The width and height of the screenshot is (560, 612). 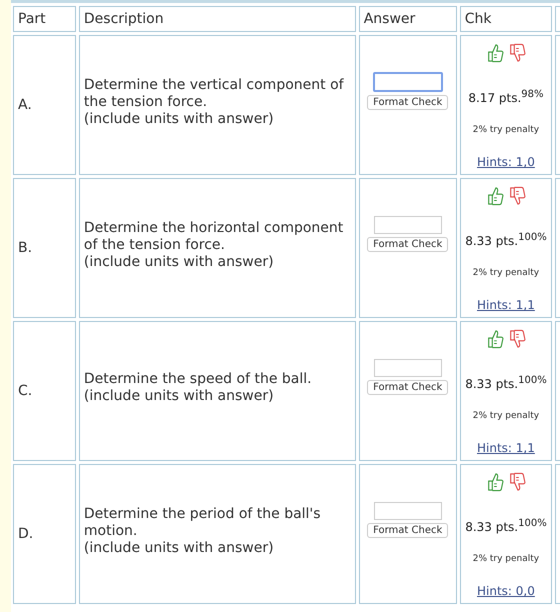 I want to click on question-text: Determine the vertical component of the tension force., so click(x=214, y=93).